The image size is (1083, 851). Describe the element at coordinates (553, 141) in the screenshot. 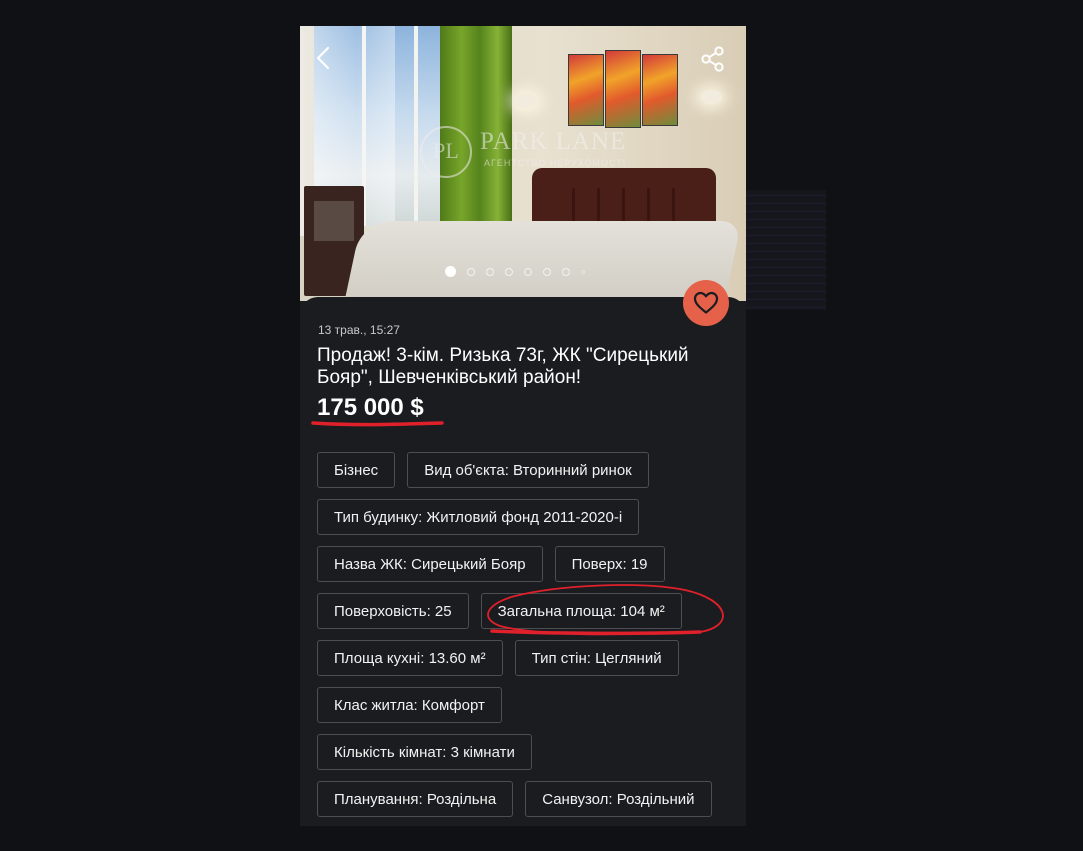

I see `watermark-title: PARK LANE` at that location.